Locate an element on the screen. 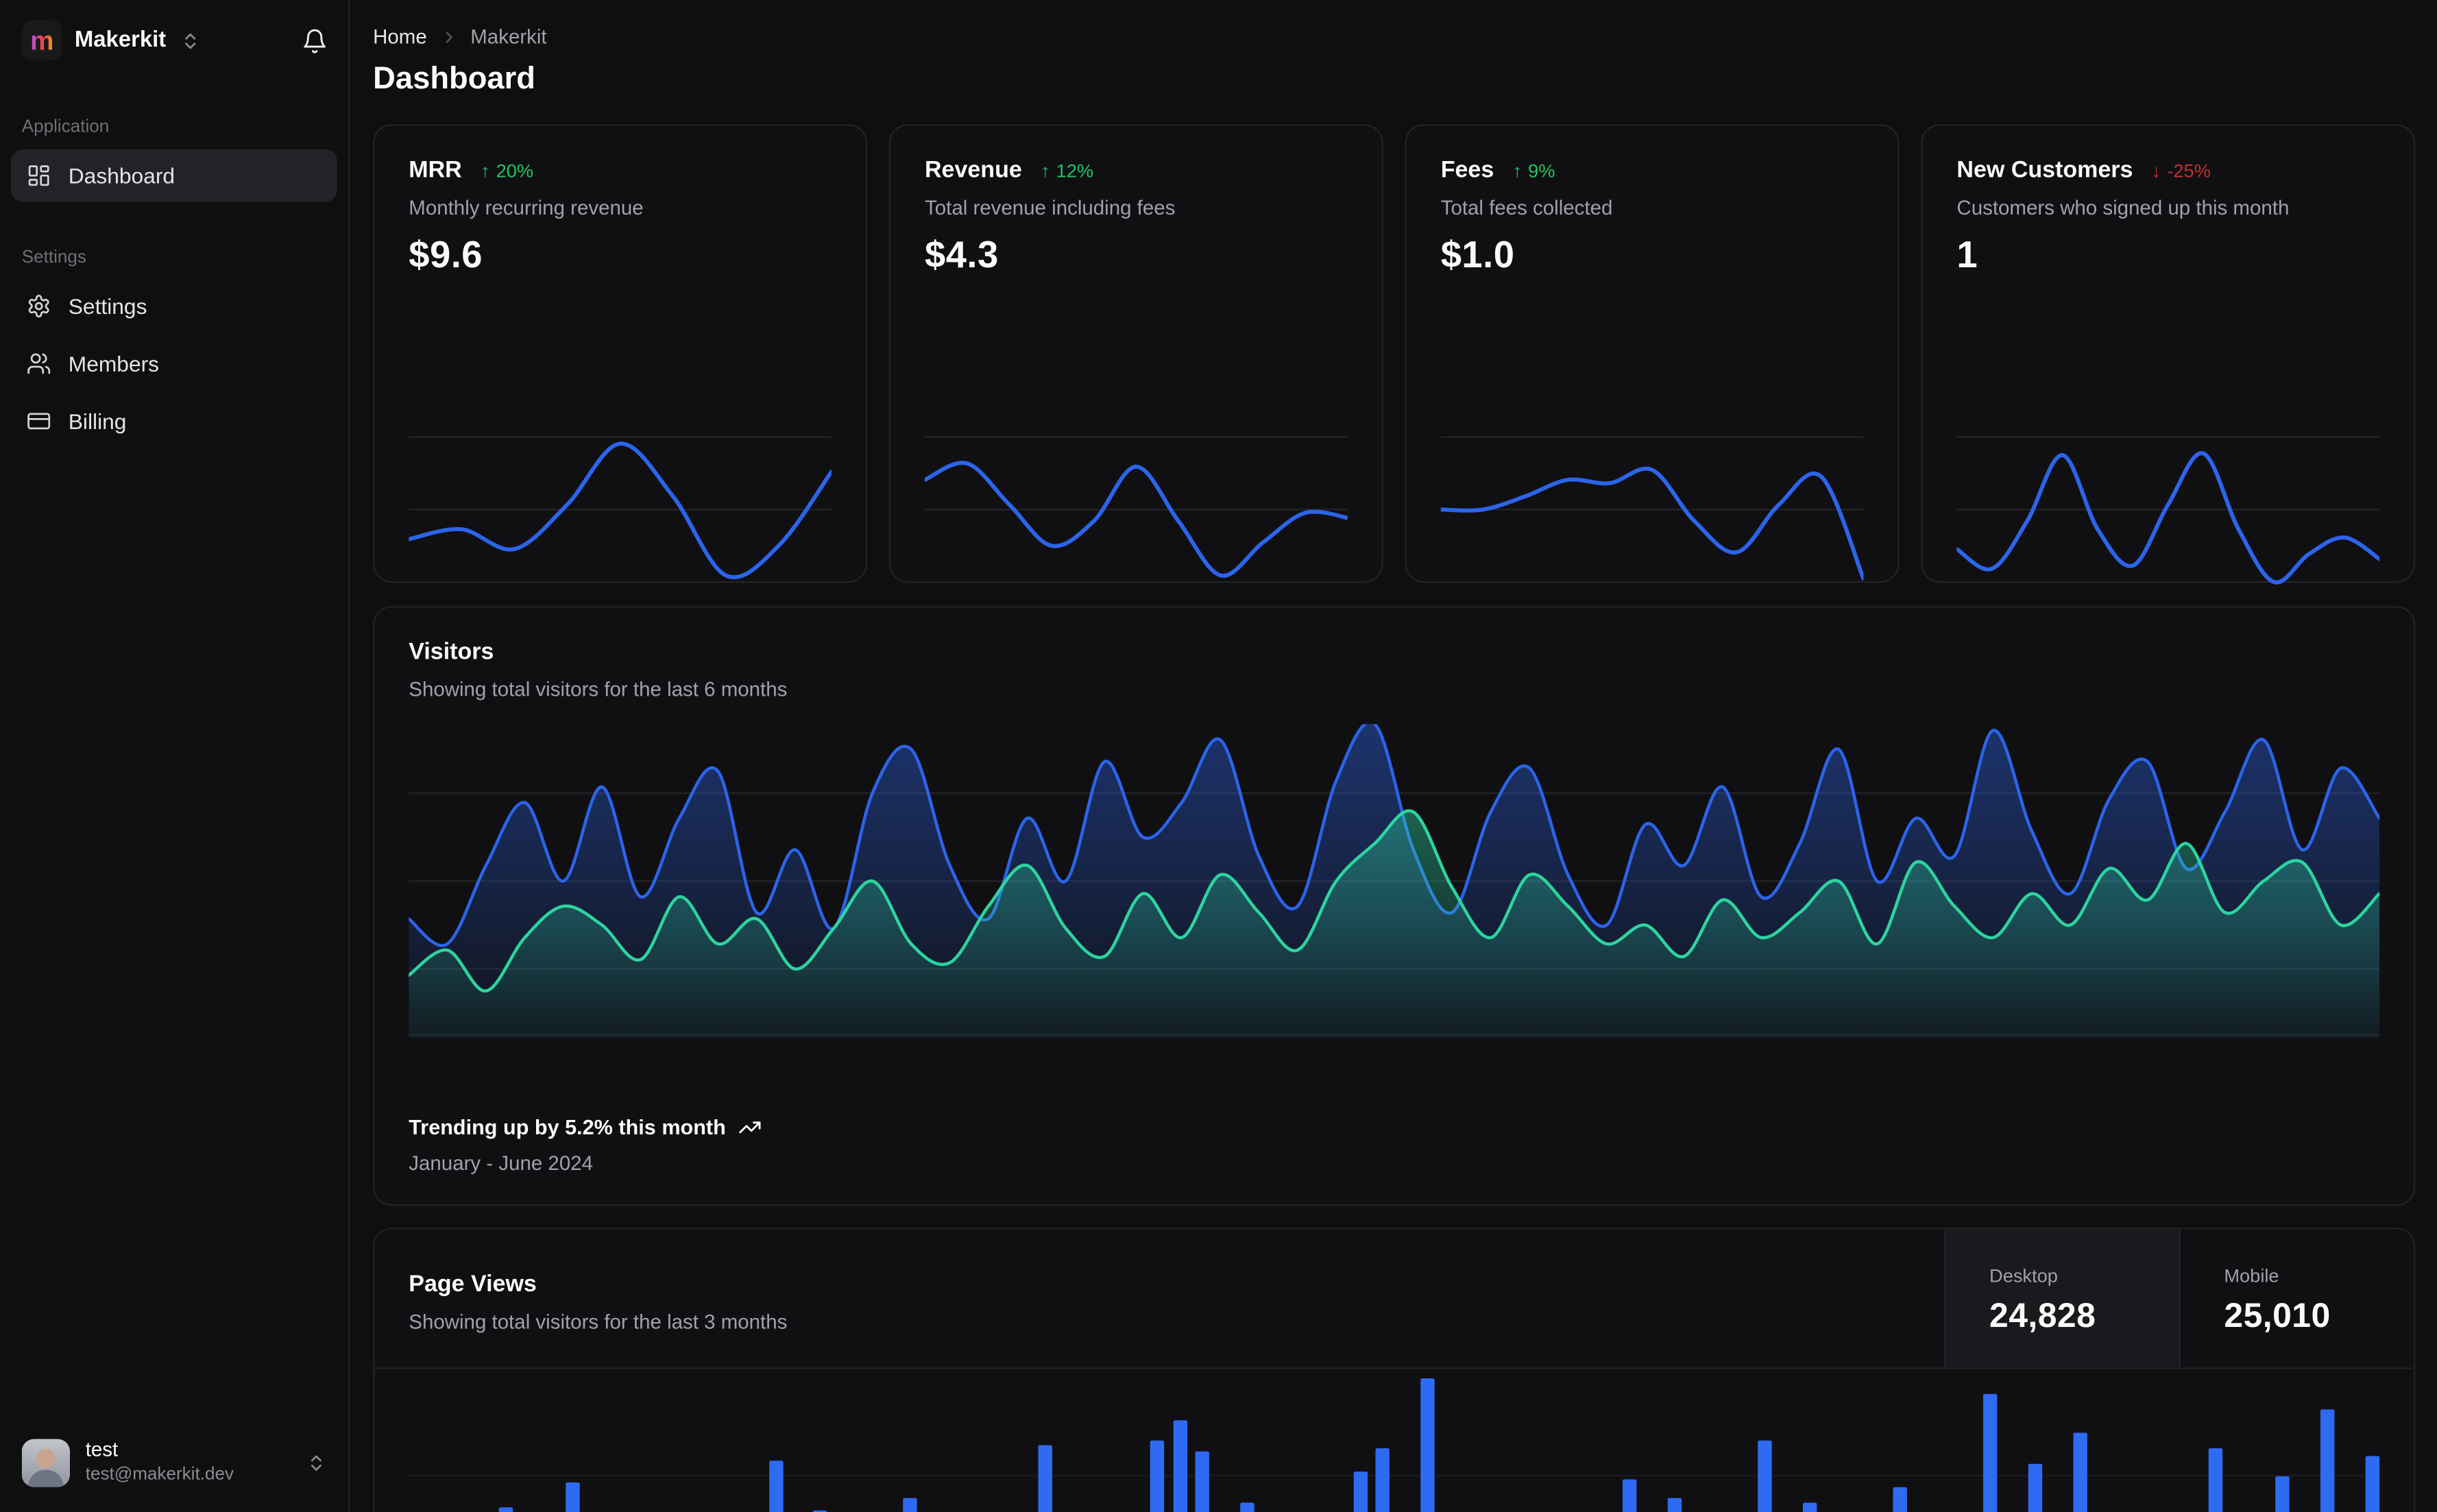 Image resolution: width=2437 pixels, height=1512 pixels. user-meta: test test@makerkit.dev is located at coordinates (160, 1462).